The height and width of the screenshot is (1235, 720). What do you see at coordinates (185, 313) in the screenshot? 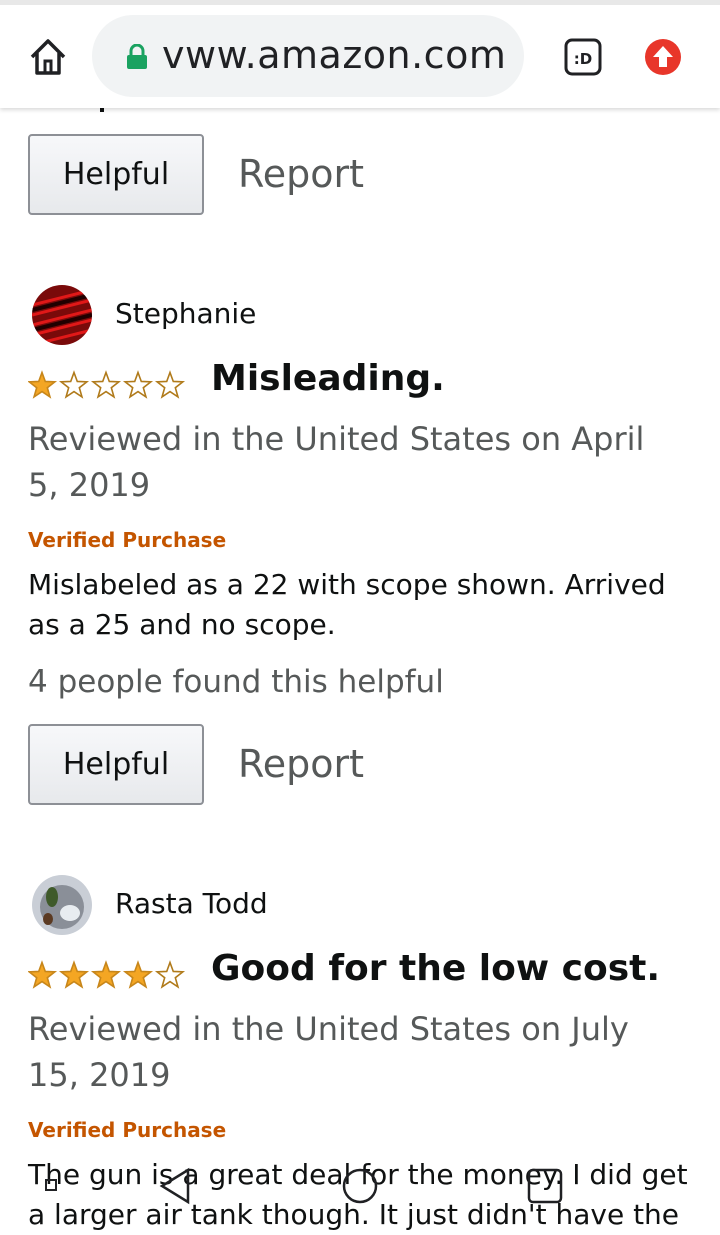
I see `reviewer-name: Stephanie` at bounding box center [185, 313].